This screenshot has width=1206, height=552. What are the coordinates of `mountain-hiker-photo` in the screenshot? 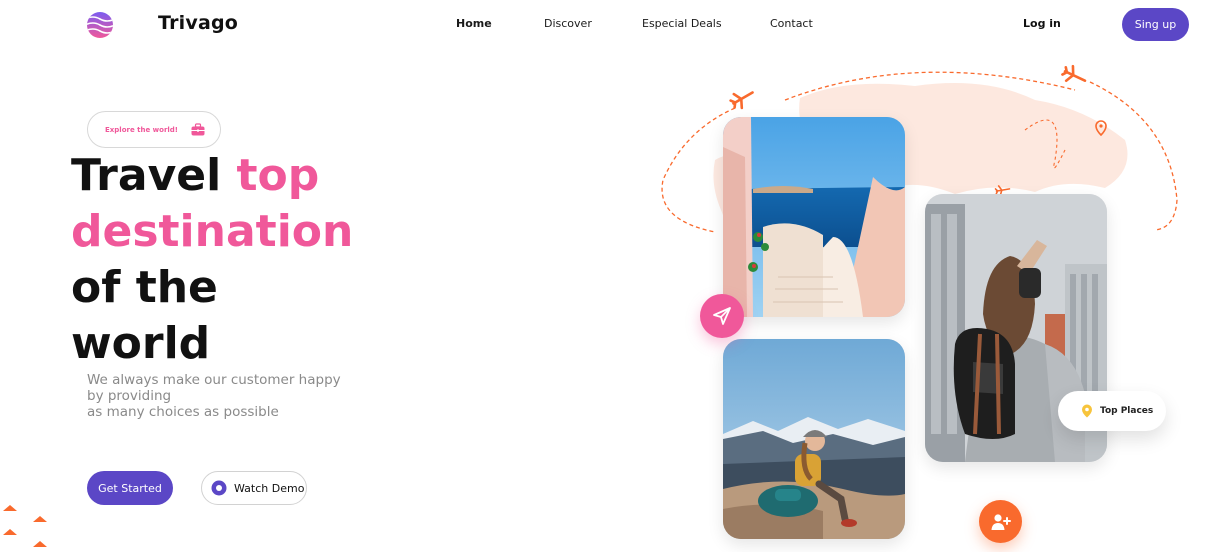 It's located at (814, 439).